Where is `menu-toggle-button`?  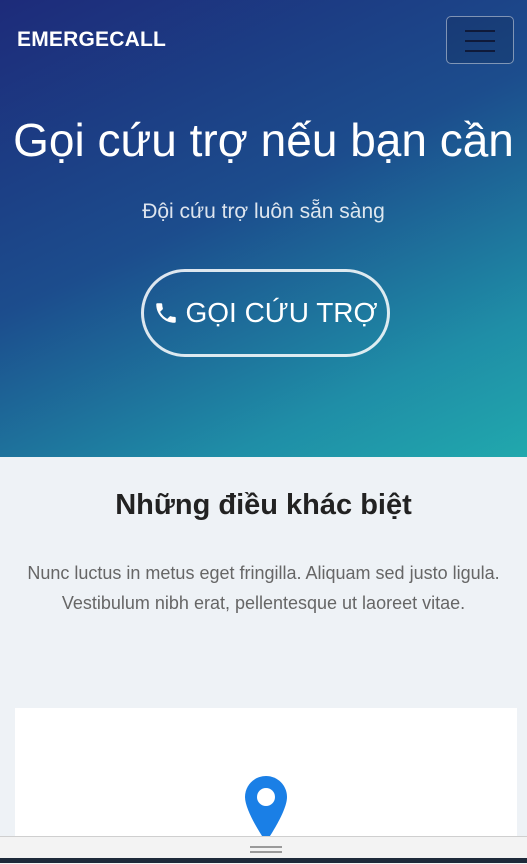
menu-toggle-button is located at coordinates (480, 40).